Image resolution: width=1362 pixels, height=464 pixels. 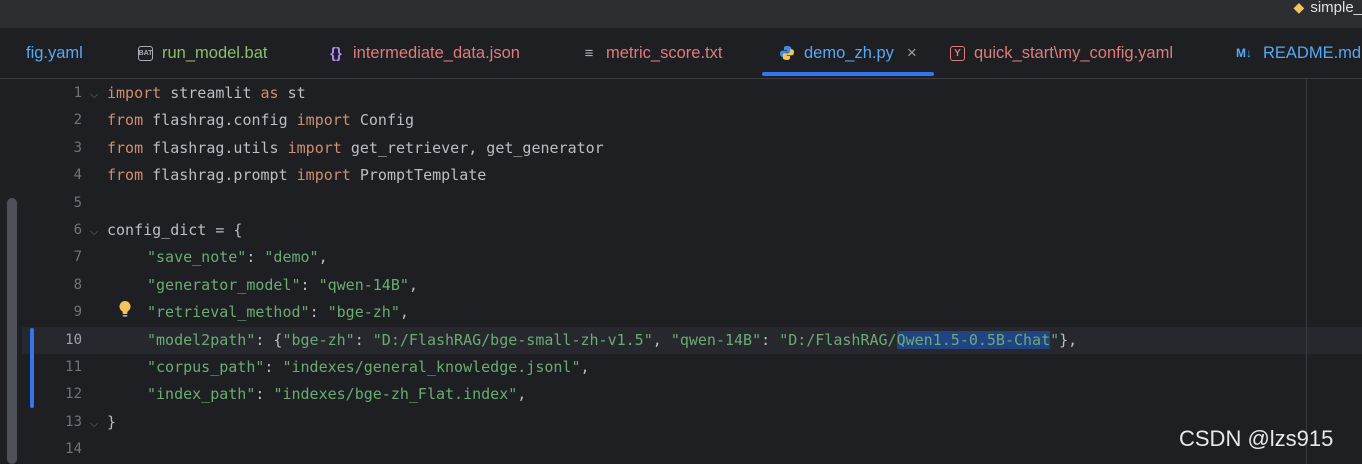 What do you see at coordinates (1306, 271) in the screenshot?
I see `right-margin-guide` at bounding box center [1306, 271].